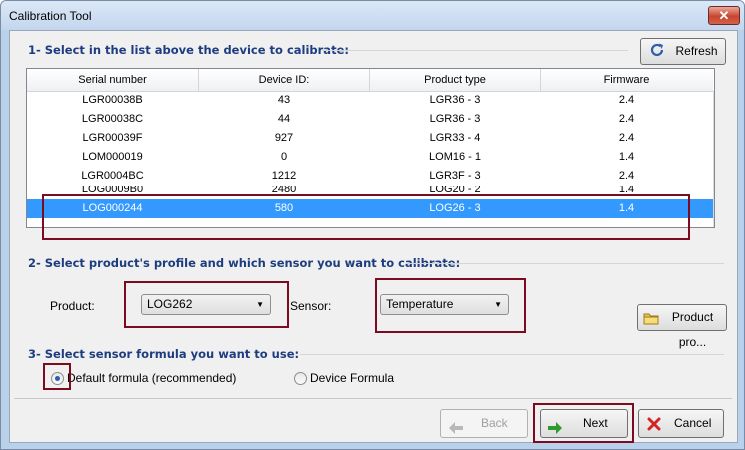 This screenshot has height=450, width=745. I want to click on cancel-x-icon, so click(654, 428).